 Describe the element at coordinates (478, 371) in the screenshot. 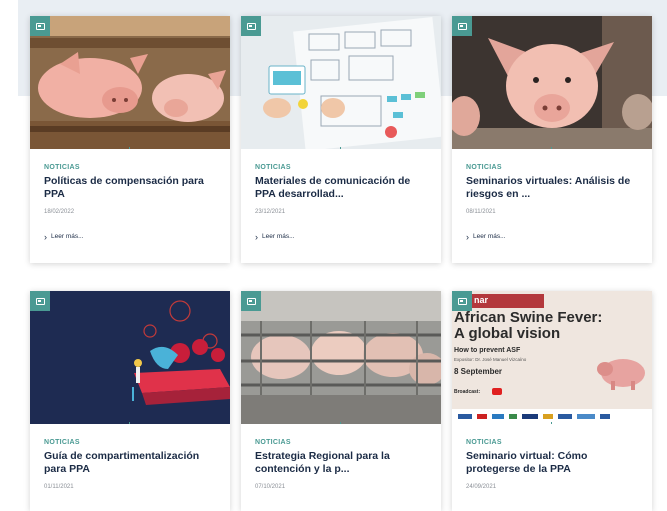

I see `poster-date: 8 September` at that location.